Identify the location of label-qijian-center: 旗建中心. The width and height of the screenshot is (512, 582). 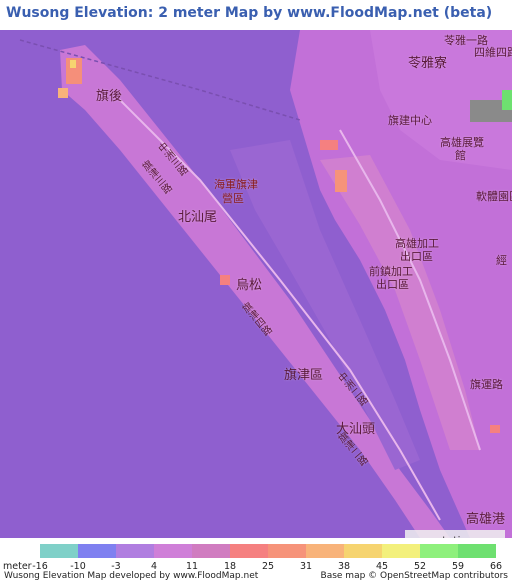
(410, 120).